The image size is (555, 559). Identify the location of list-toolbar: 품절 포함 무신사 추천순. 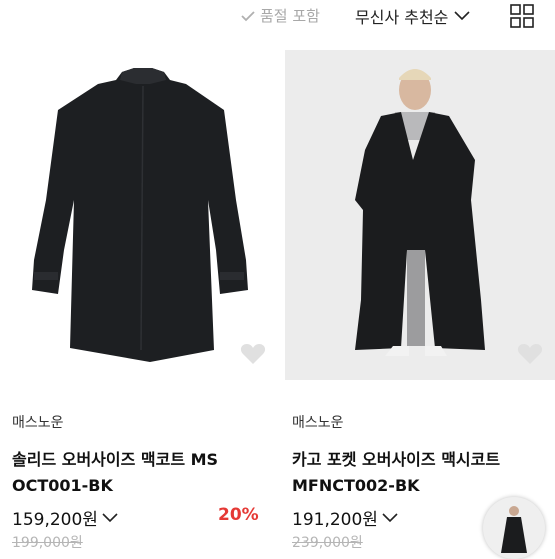
(277, 17).